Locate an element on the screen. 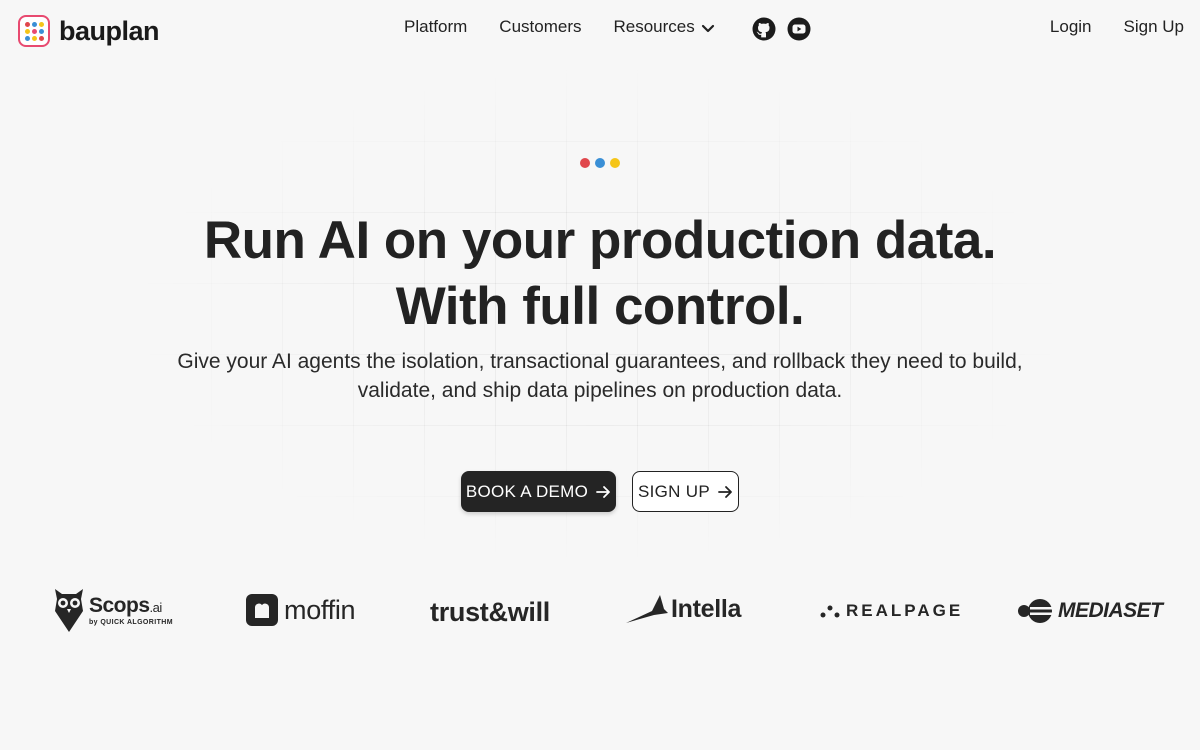 The height and width of the screenshot is (750, 1200). realpage-text: REALPAGE is located at coordinates (905, 610).